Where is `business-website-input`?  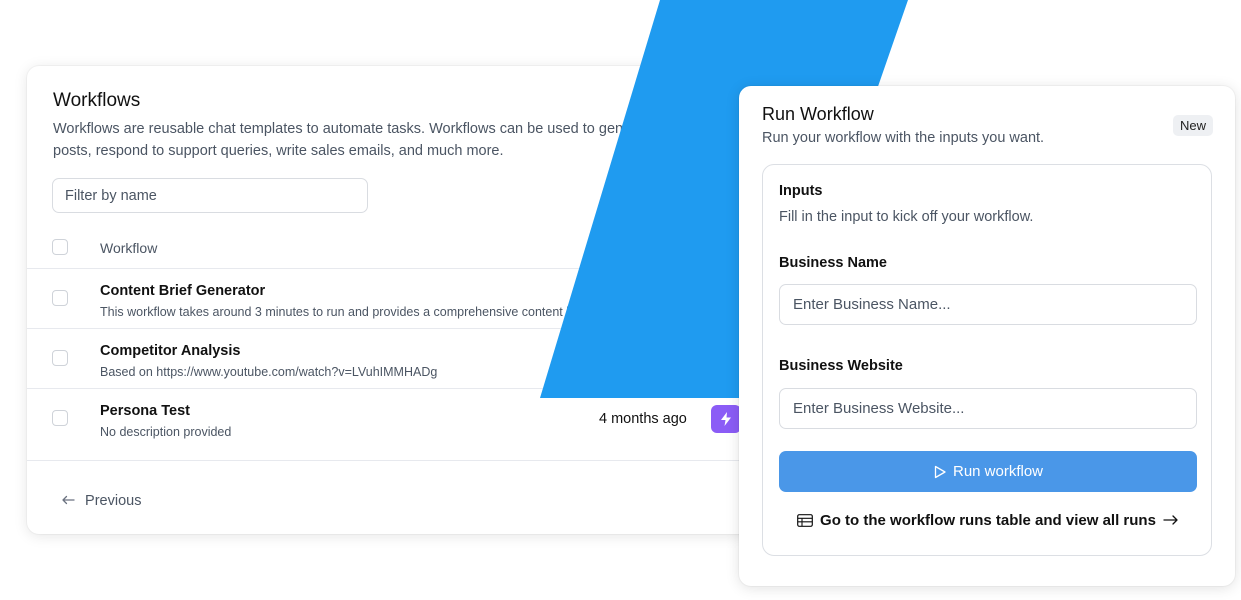 business-website-input is located at coordinates (988, 408).